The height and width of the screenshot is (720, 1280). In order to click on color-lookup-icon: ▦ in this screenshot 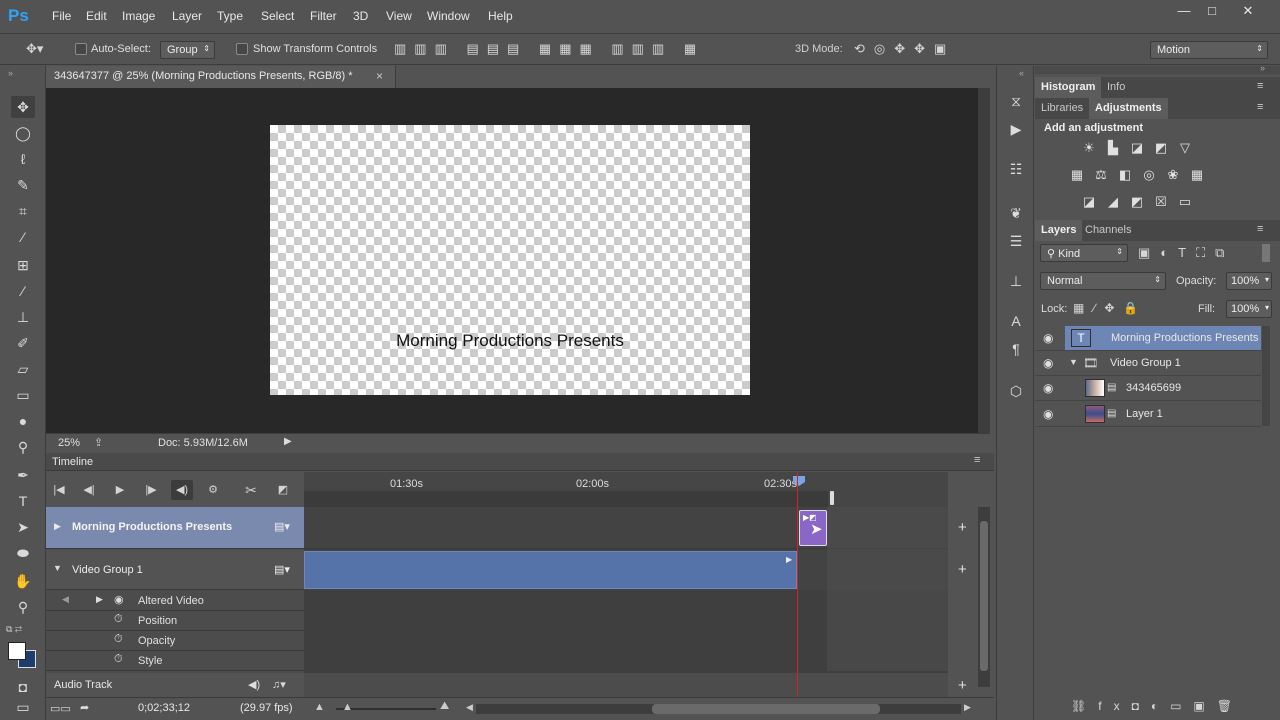, I will do `click(1197, 175)`.